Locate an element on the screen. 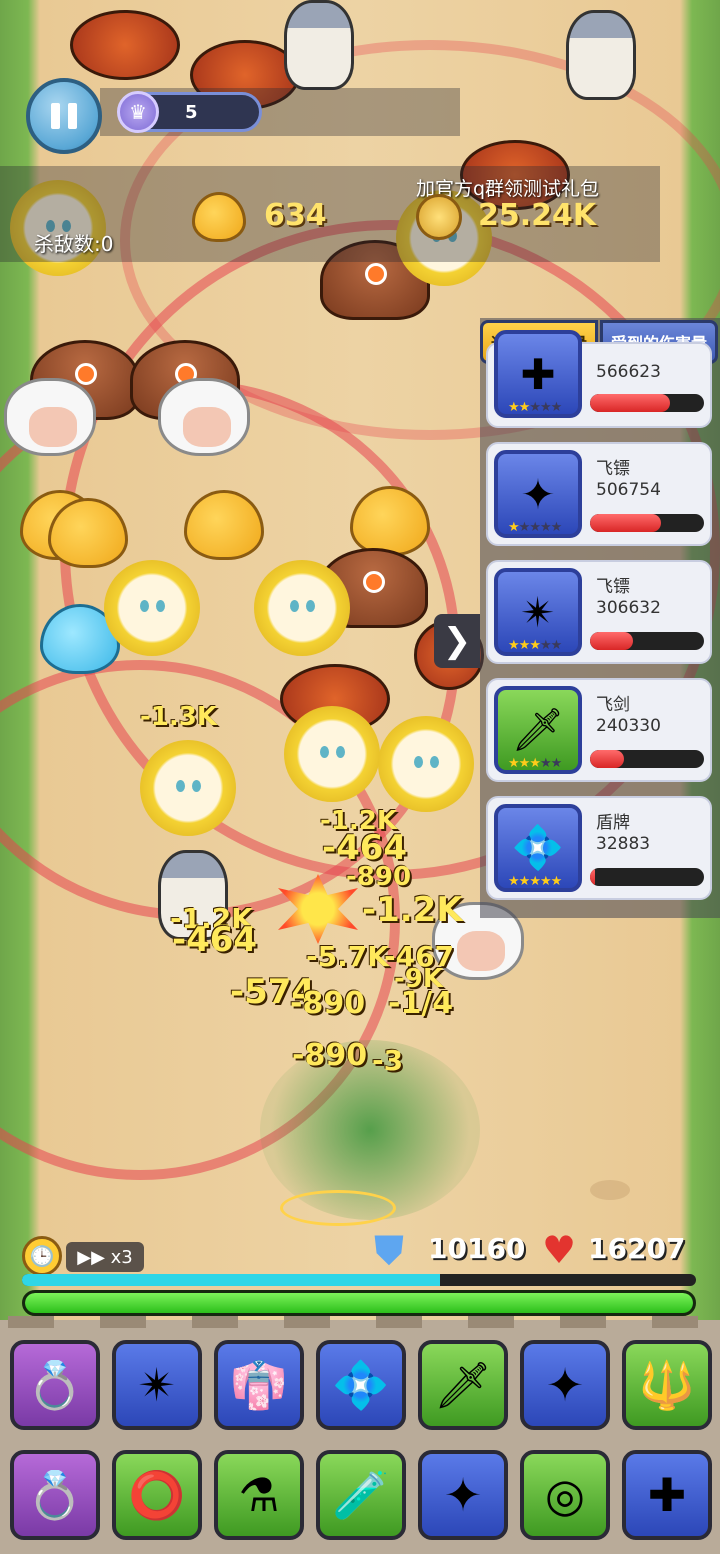 The height and width of the screenshot is (1554, 720). robe-icon: 👘 is located at coordinates (259, 1384).